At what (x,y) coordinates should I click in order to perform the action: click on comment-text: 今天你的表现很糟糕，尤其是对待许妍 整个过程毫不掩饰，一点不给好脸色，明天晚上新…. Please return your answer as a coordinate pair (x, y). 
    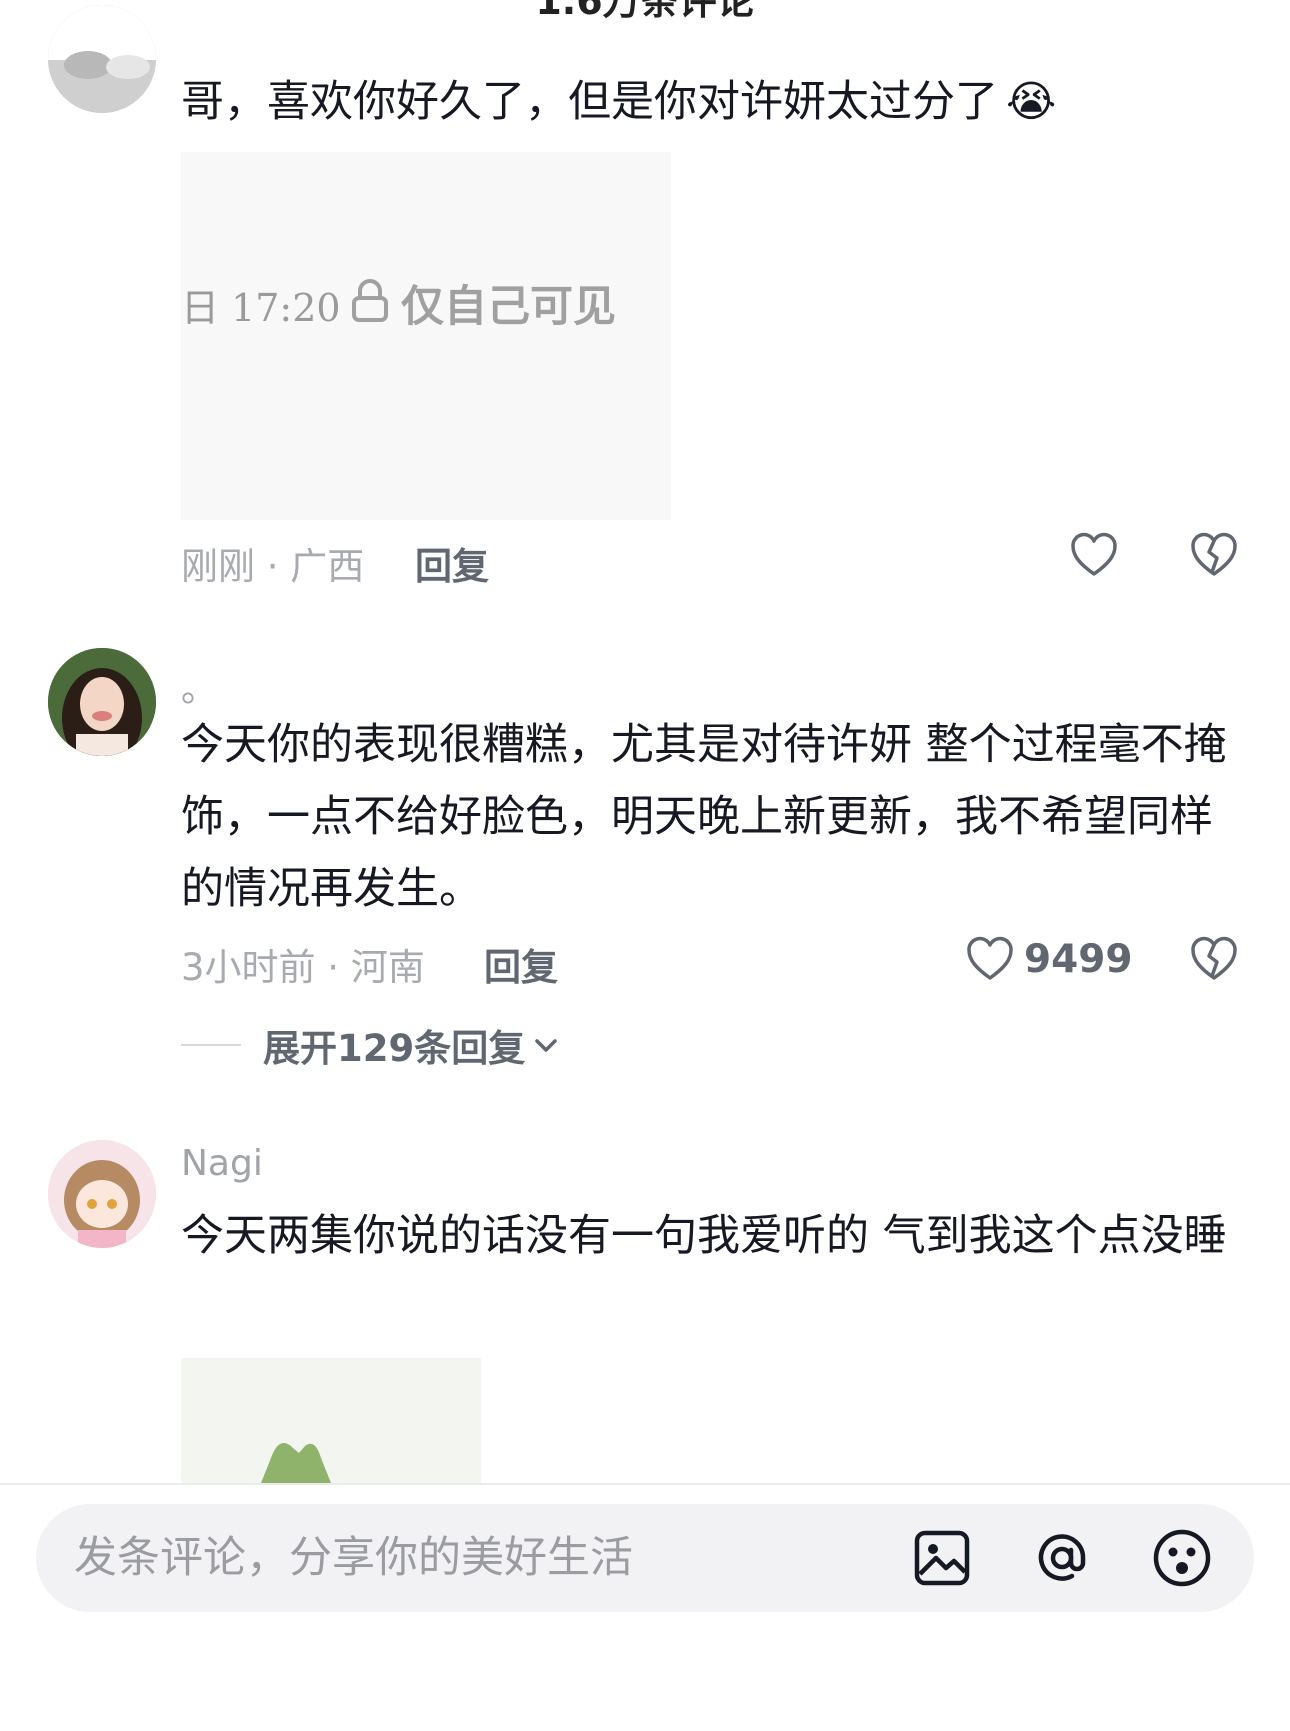
    Looking at the image, I should click on (704, 817).